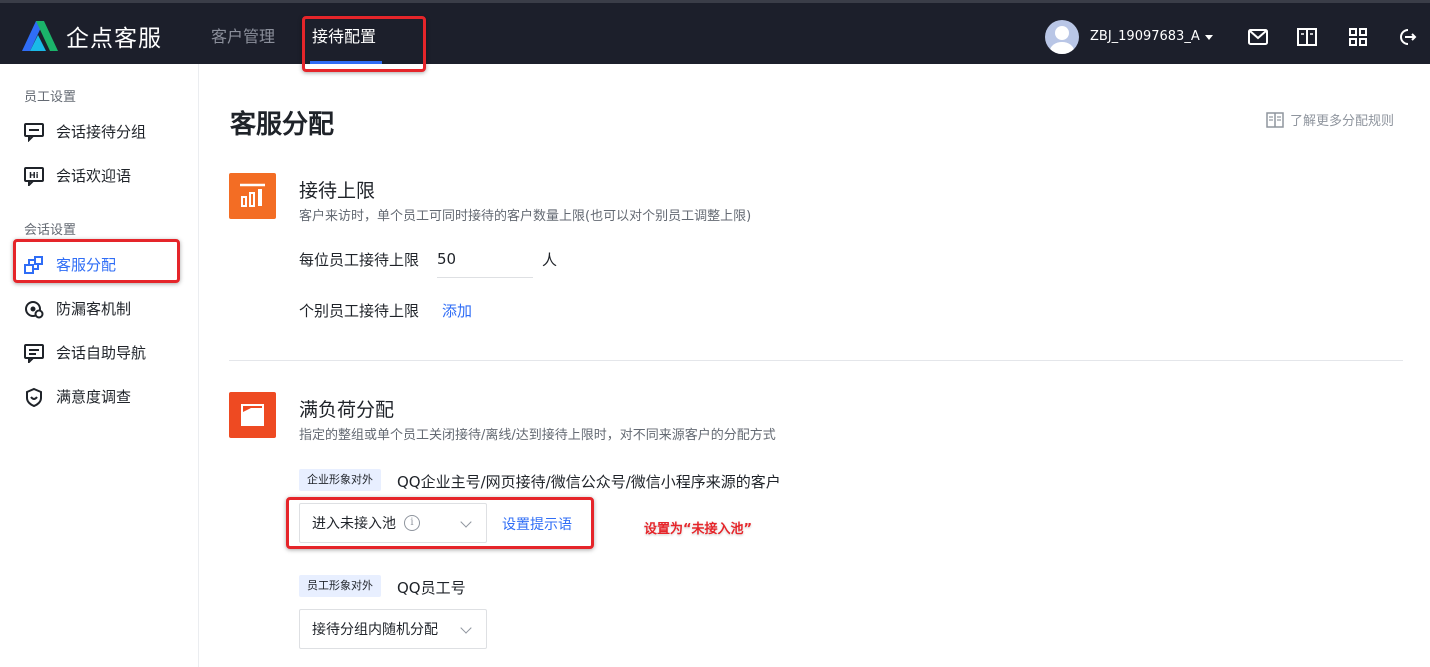 The height and width of the screenshot is (667, 1430). What do you see at coordinates (114, 39) in the screenshot?
I see `logo-text: 企点客服` at bounding box center [114, 39].